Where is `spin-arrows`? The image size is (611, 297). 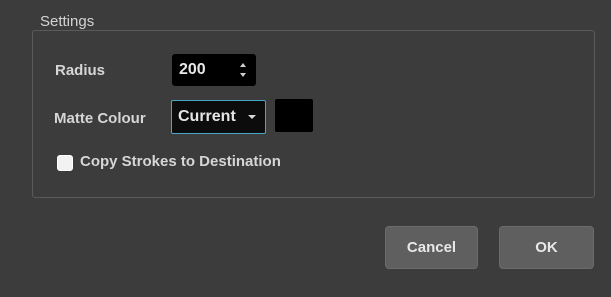 spin-arrows is located at coordinates (244, 70).